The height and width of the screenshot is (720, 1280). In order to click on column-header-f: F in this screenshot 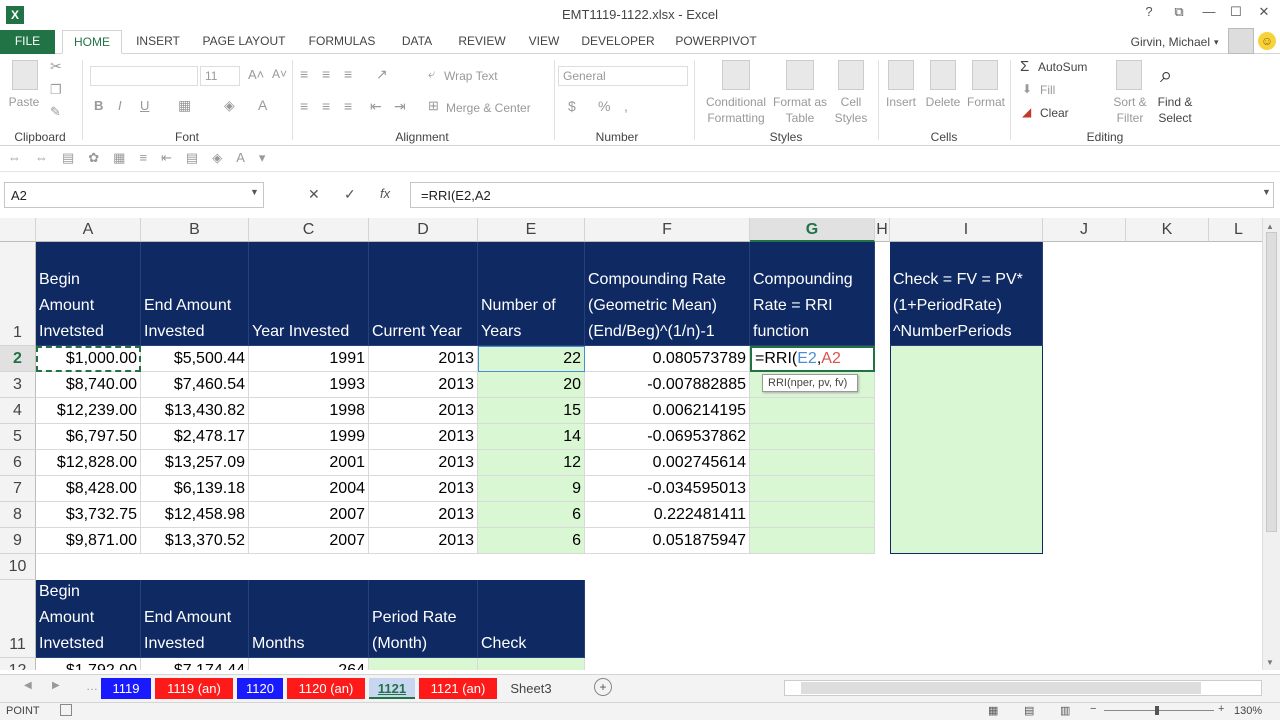, I will do `click(667, 230)`.